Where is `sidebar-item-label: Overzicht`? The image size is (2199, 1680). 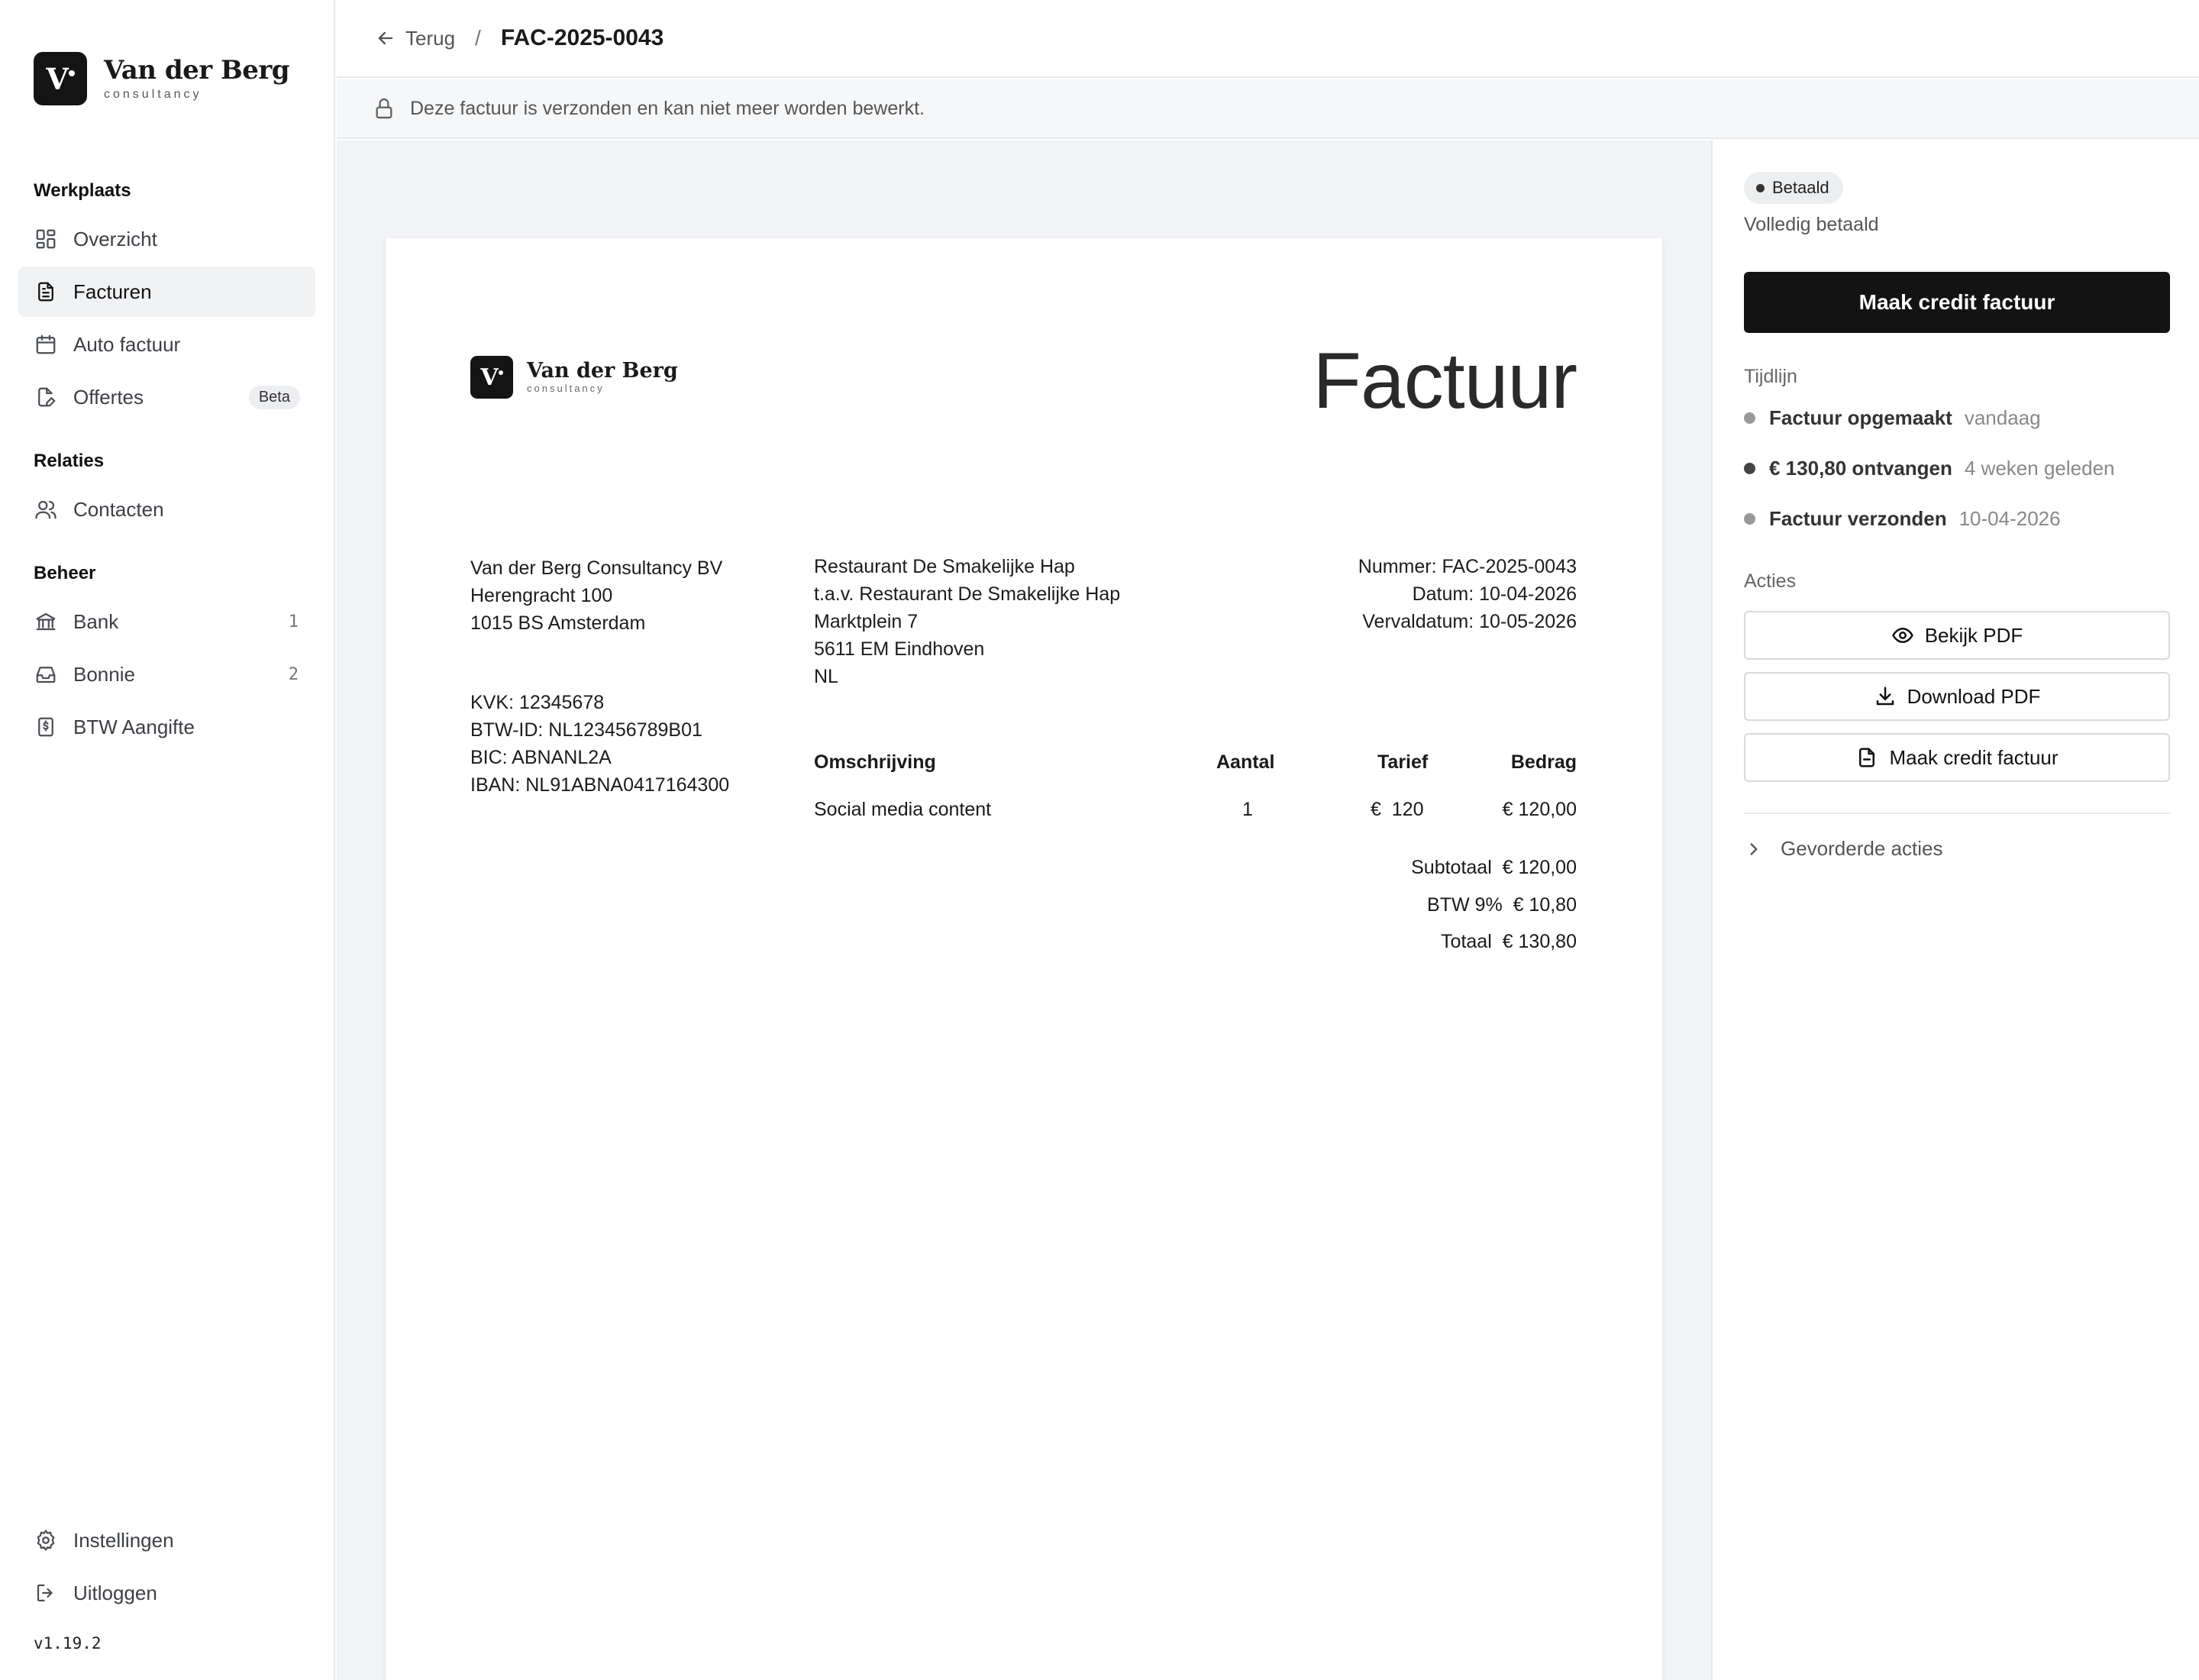 sidebar-item-label: Overzicht is located at coordinates (115, 238).